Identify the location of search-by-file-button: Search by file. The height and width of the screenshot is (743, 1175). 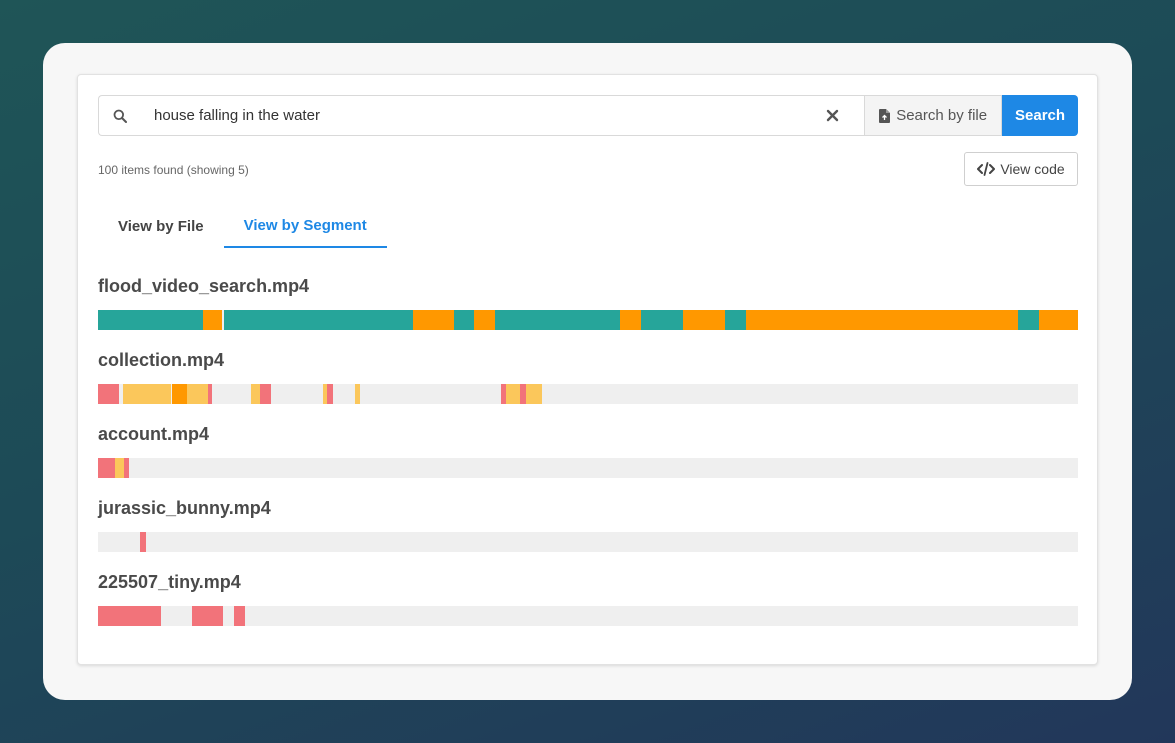
(933, 115).